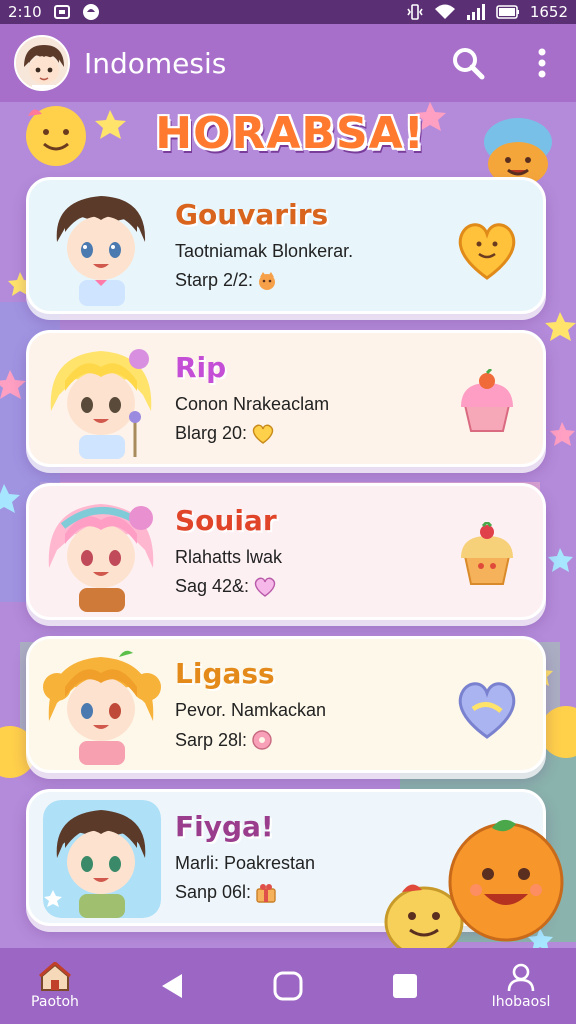 The width and height of the screenshot is (576, 1024). What do you see at coordinates (286, 551) in the screenshot?
I see `character-card: Souiar Rlahatts lwak Sag 42&:` at bounding box center [286, 551].